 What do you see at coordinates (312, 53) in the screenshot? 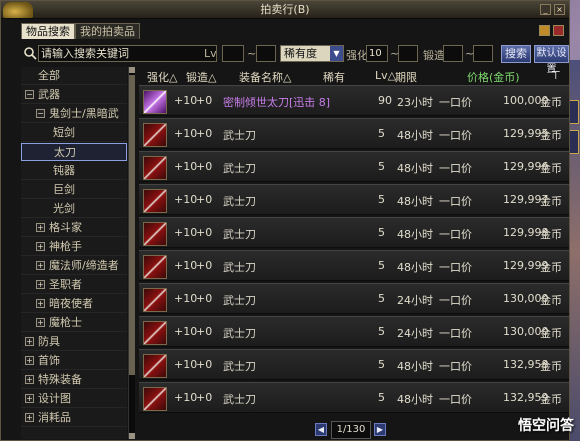
I see `rarity-select: 稀有度 ▼` at bounding box center [312, 53].